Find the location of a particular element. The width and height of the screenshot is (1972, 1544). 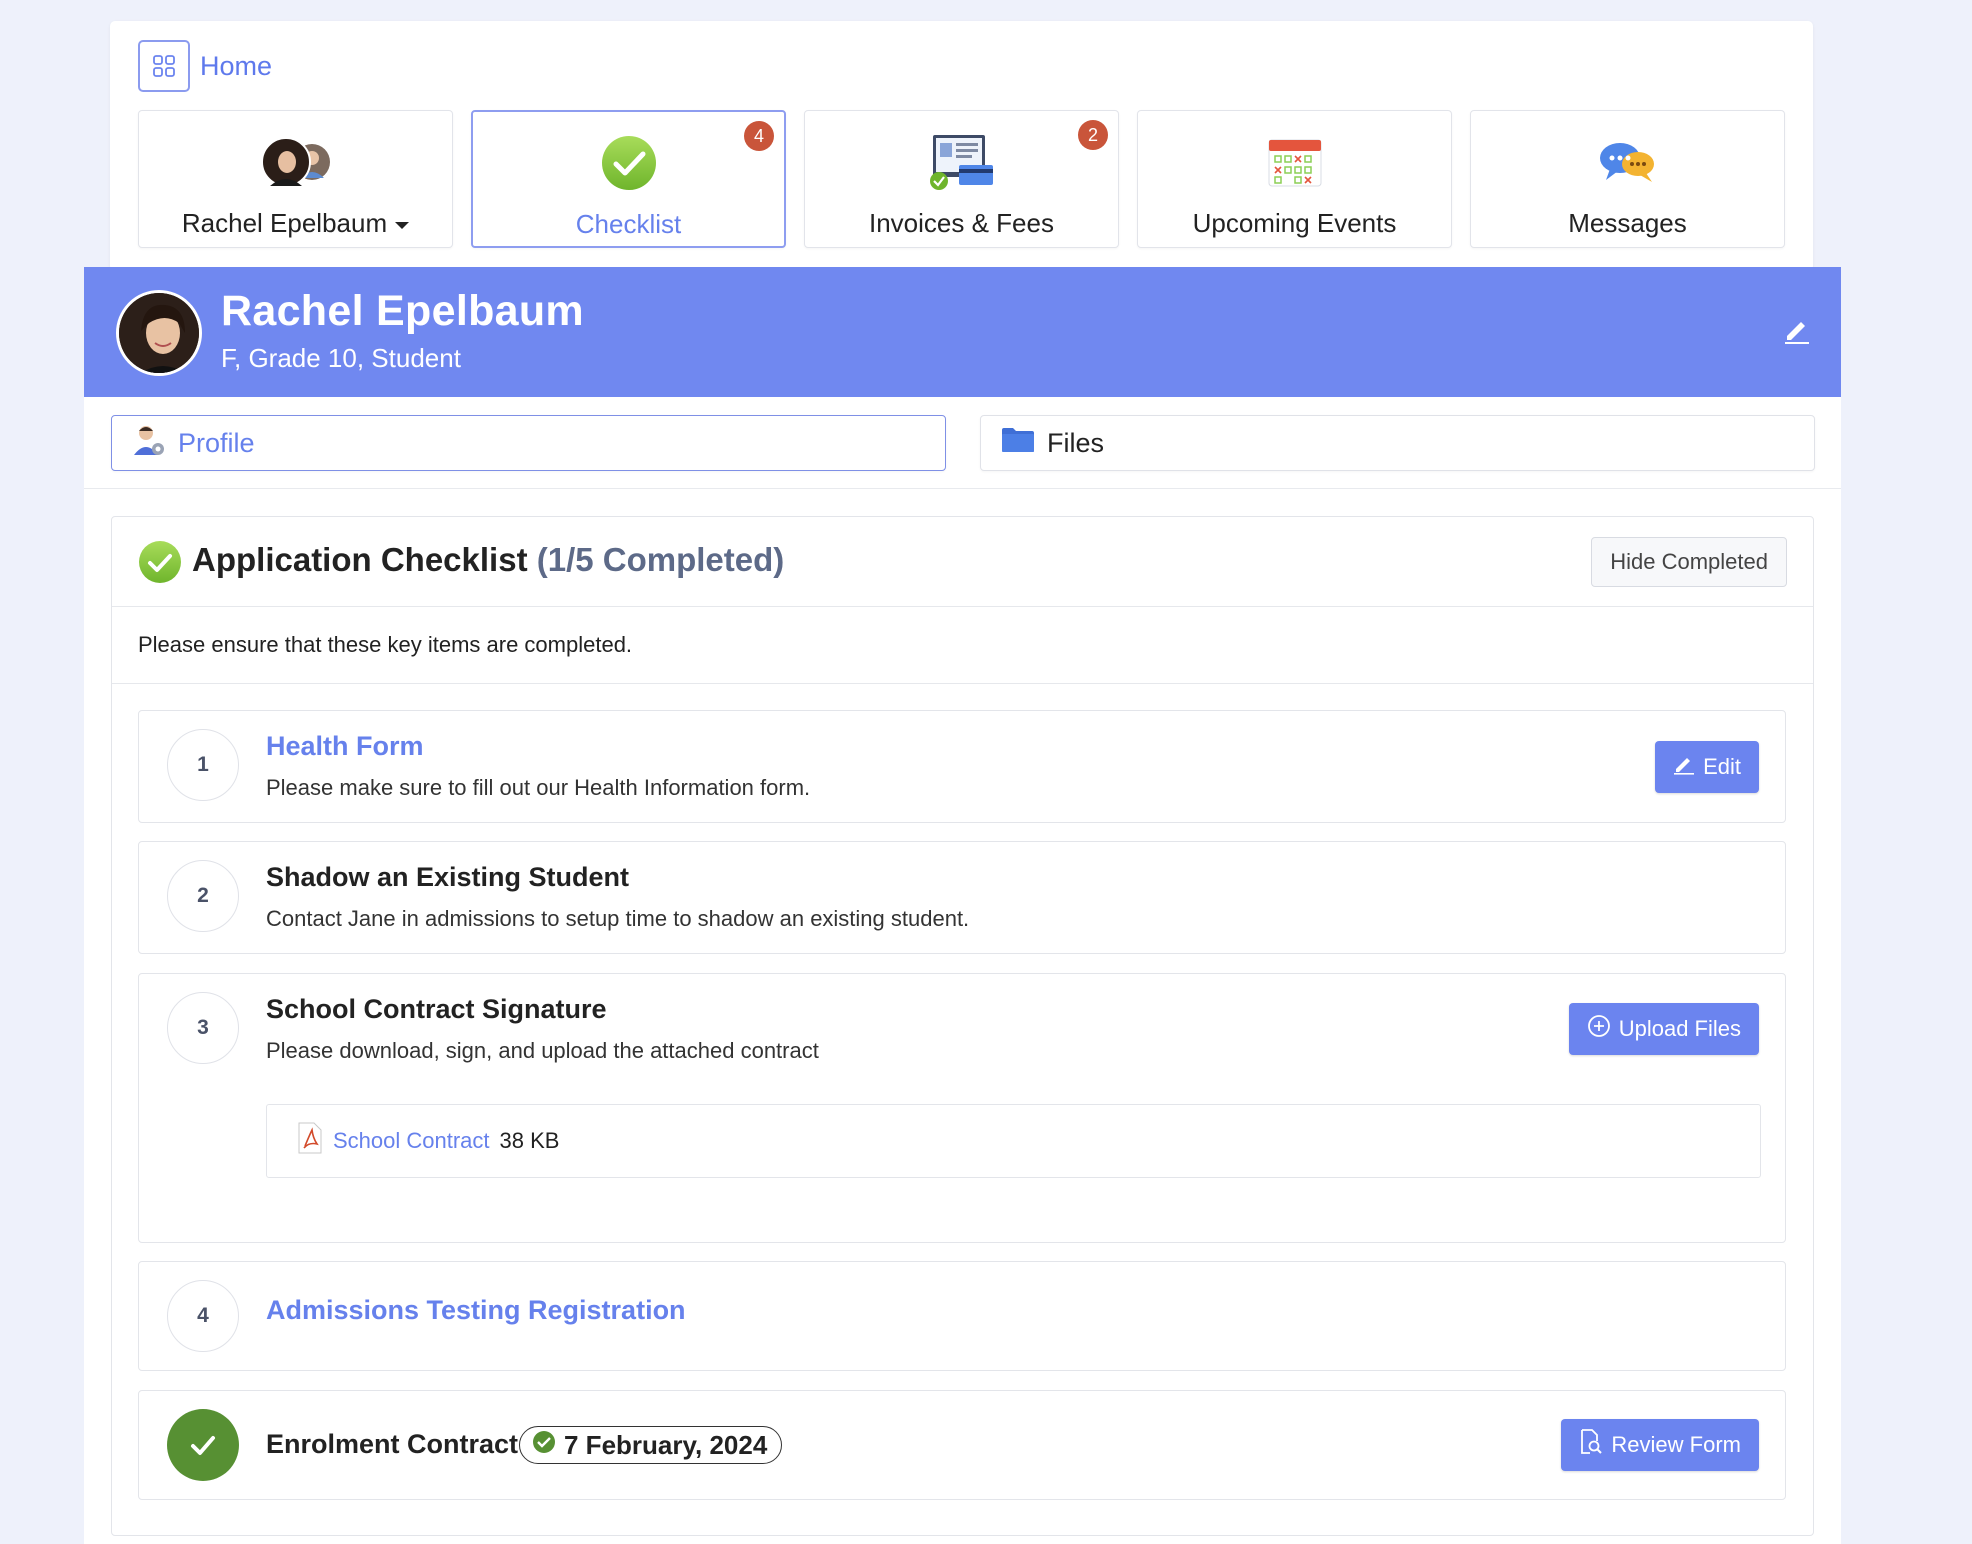

review-form-button: Review Form is located at coordinates (1660, 1445).